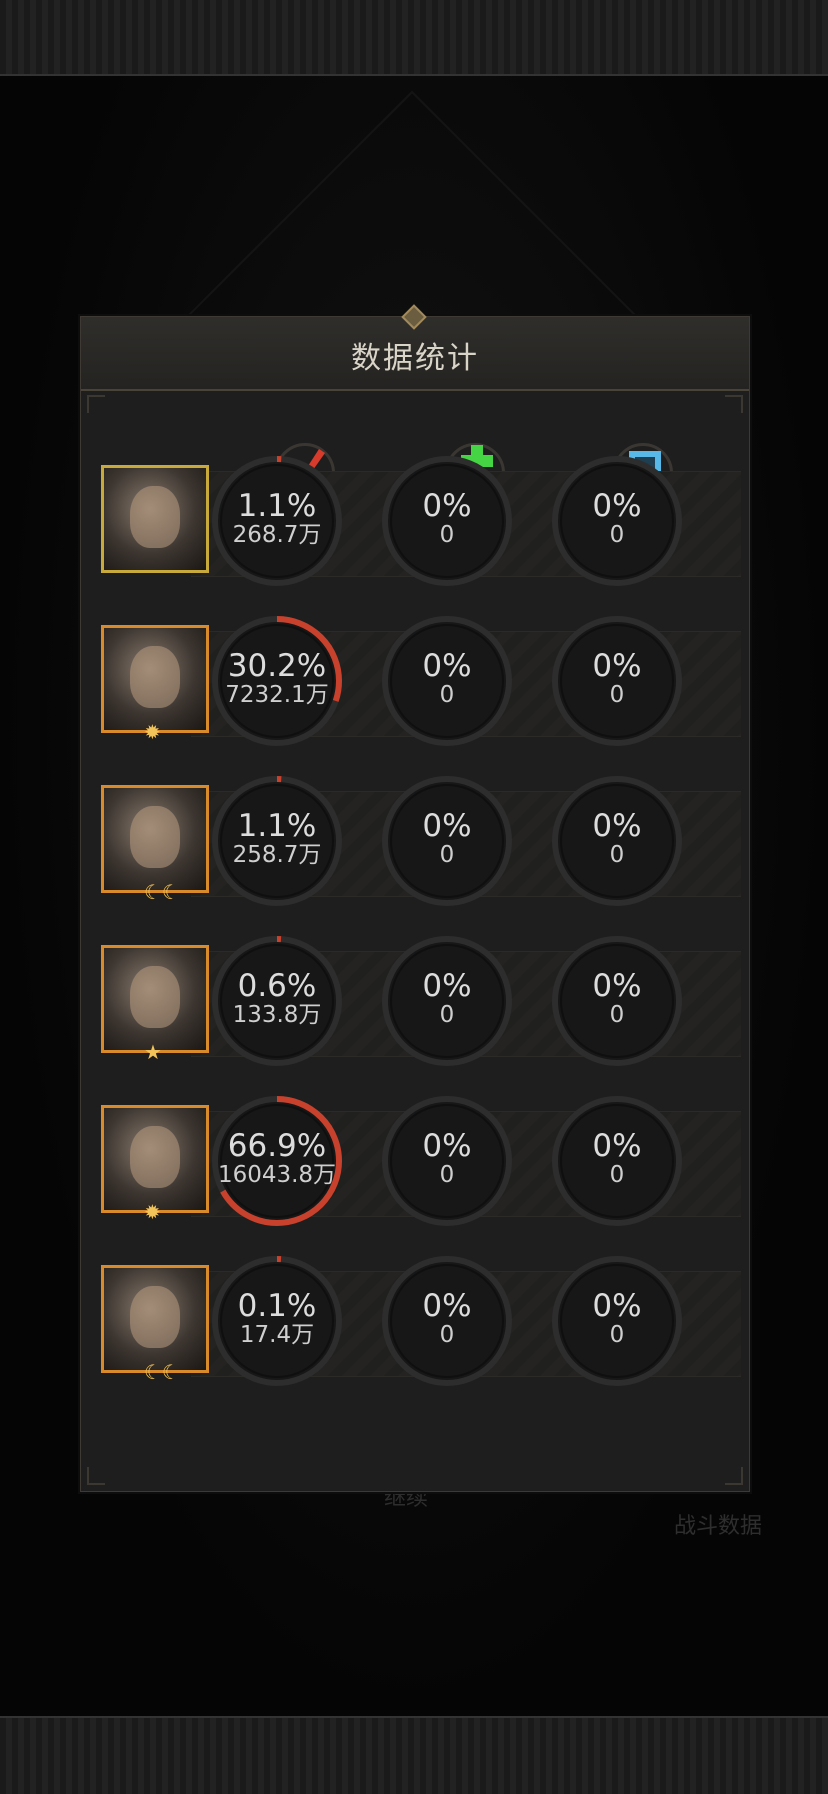 The height and width of the screenshot is (1794, 828). Describe the element at coordinates (277, 666) in the screenshot. I see `stat-percent: 30.2%` at that location.